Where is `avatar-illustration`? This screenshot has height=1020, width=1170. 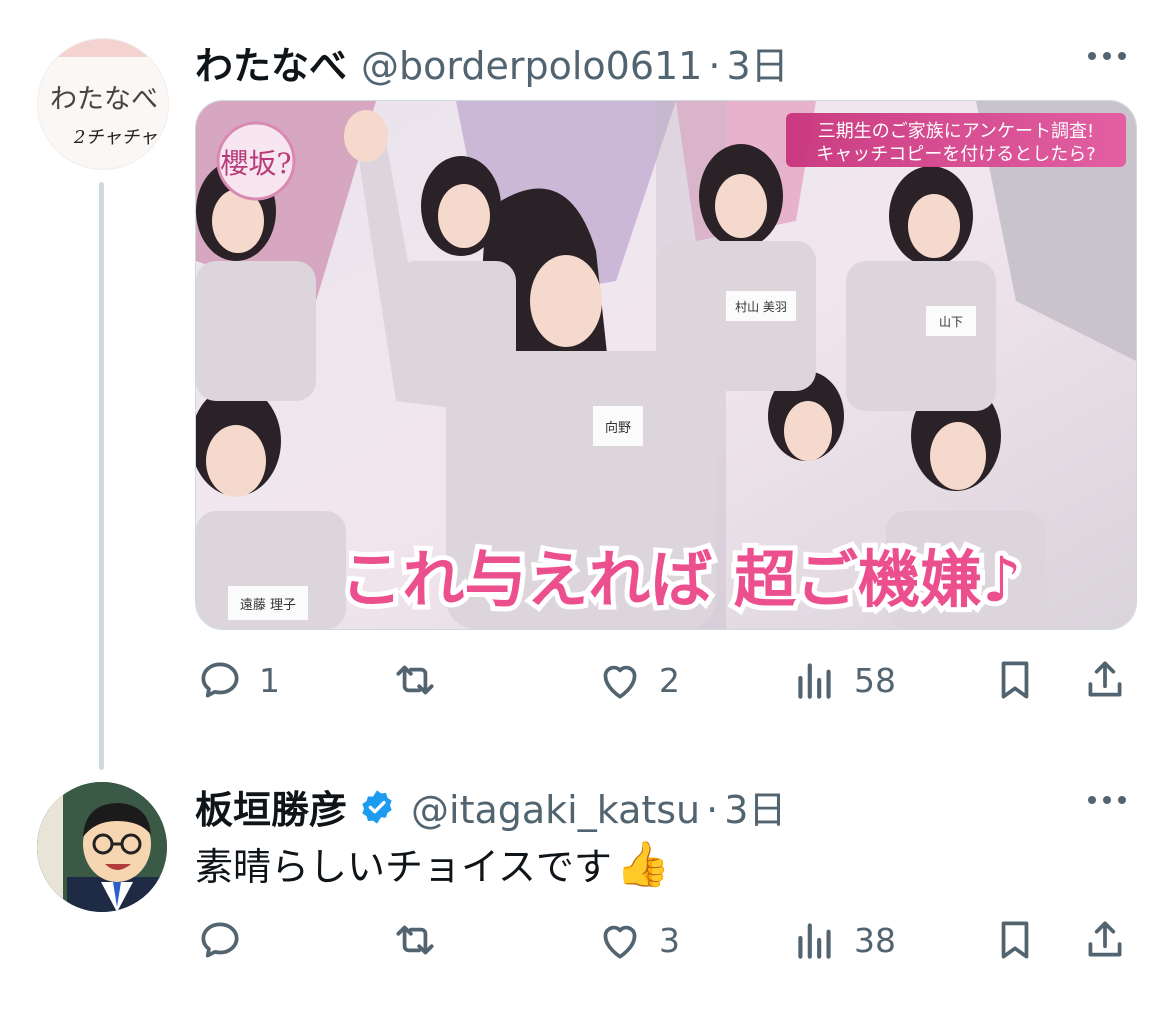
avatar-illustration is located at coordinates (102, 847).